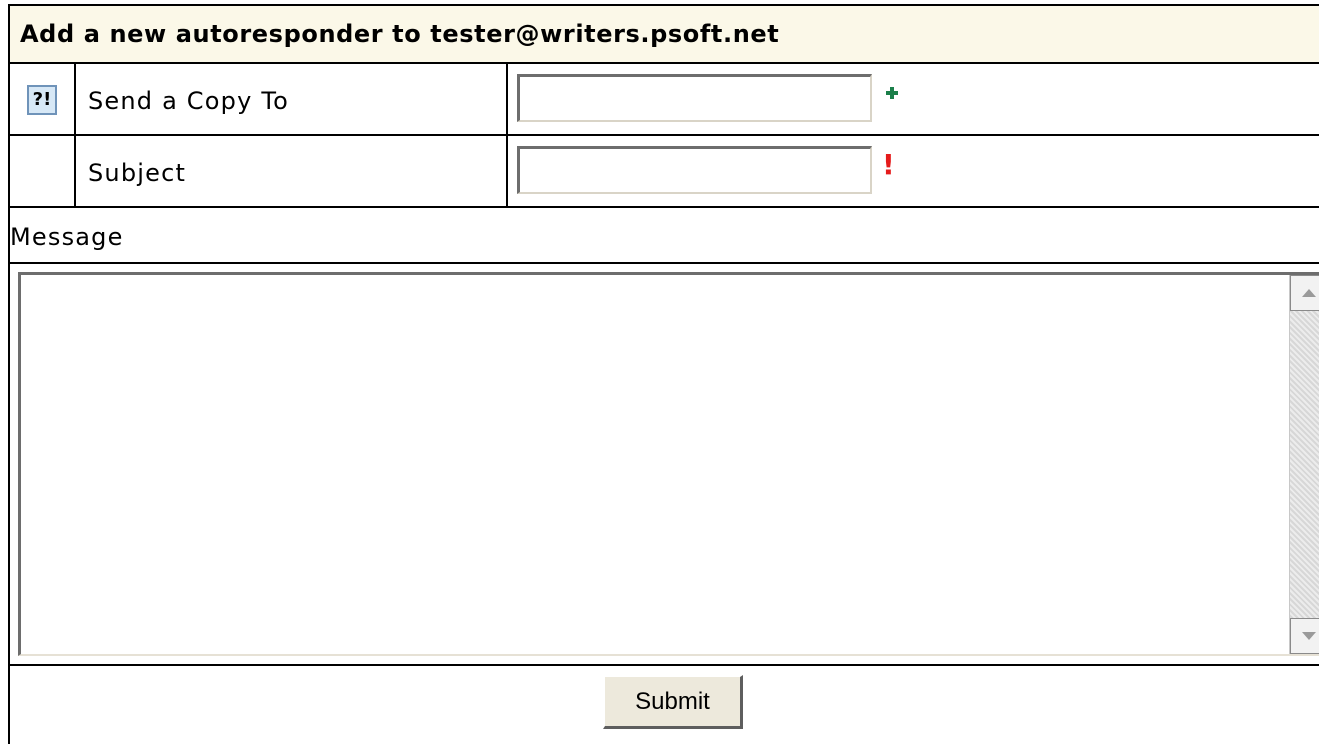  I want to click on send-copy-to-label: Send a Copy To, so click(188, 101).